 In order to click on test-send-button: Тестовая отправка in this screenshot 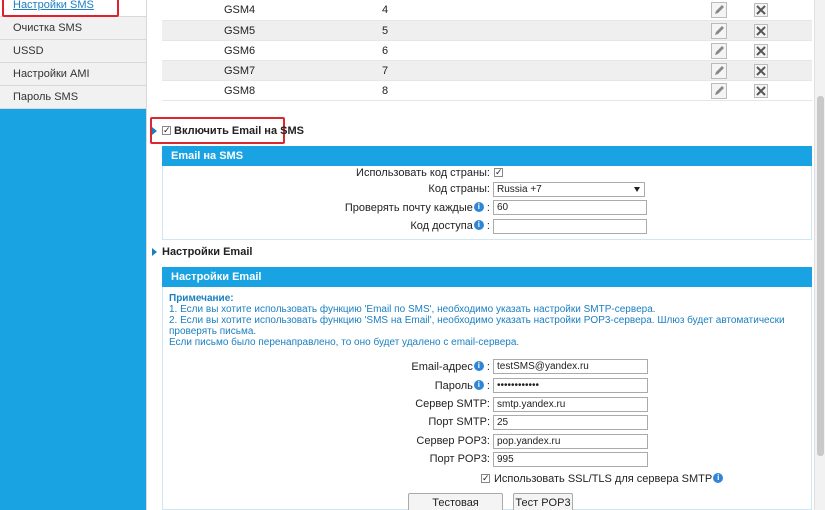, I will do `click(455, 501)`.